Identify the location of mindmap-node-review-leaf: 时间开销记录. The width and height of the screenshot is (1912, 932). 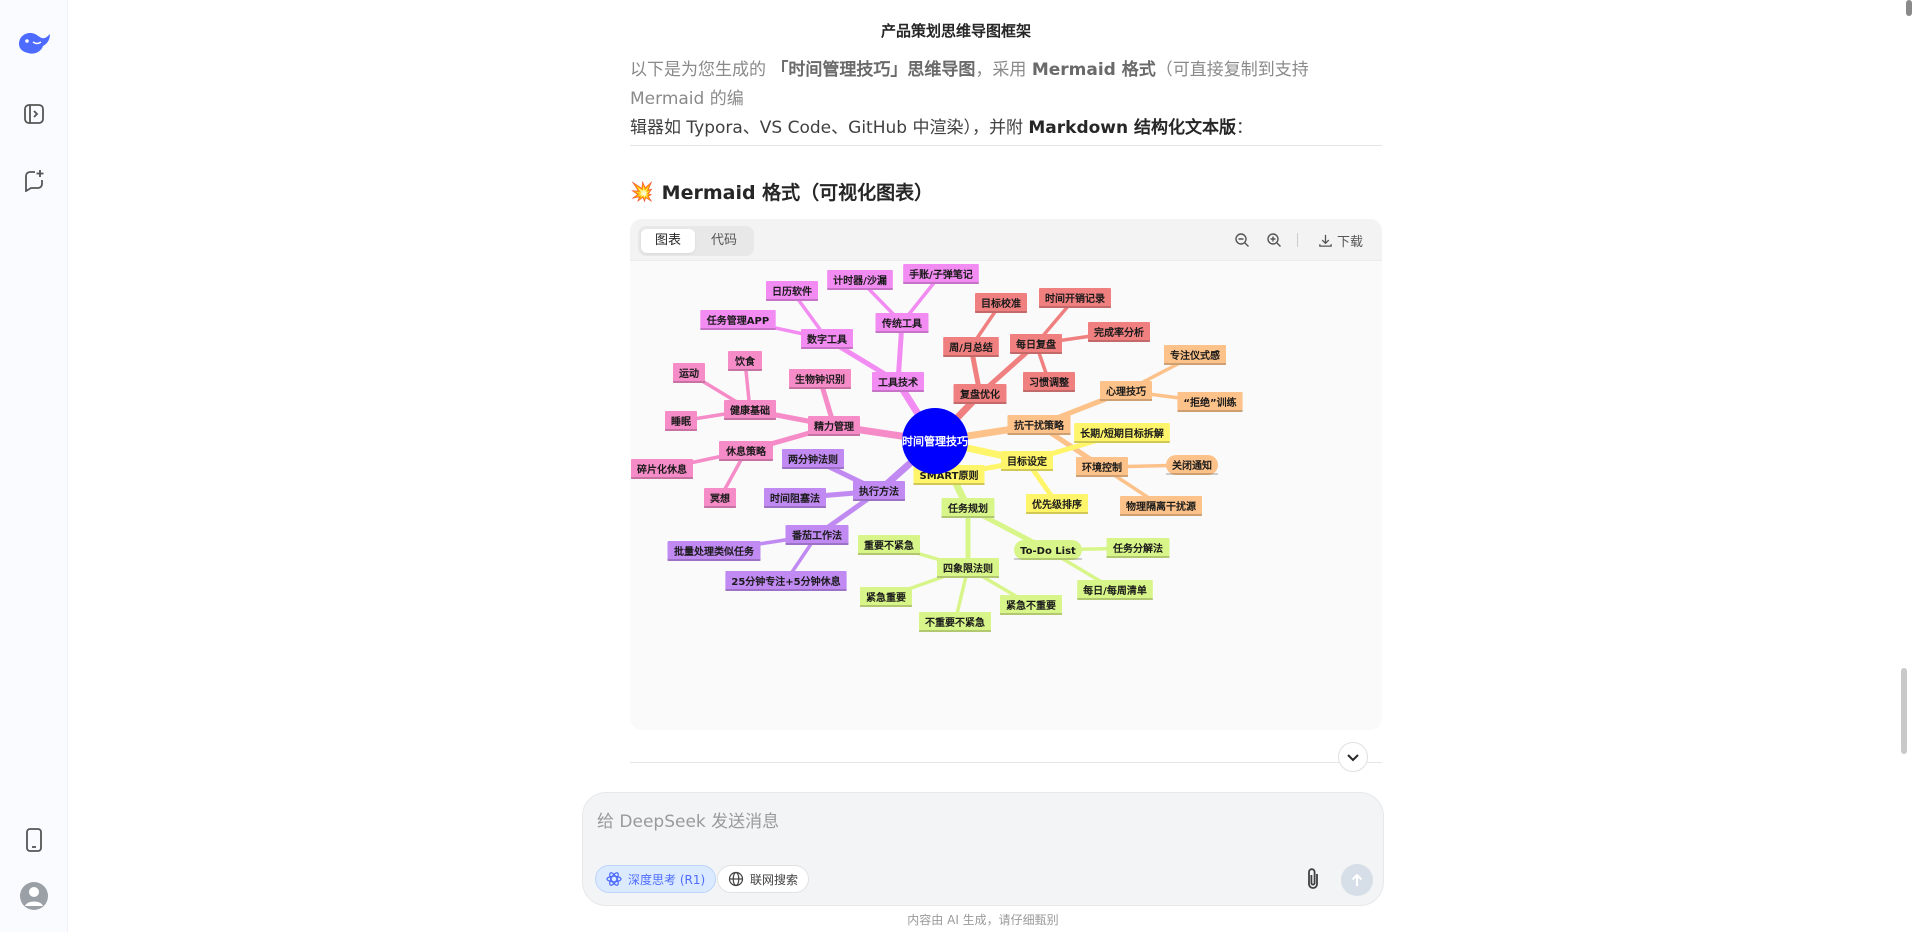
(1075, 298).